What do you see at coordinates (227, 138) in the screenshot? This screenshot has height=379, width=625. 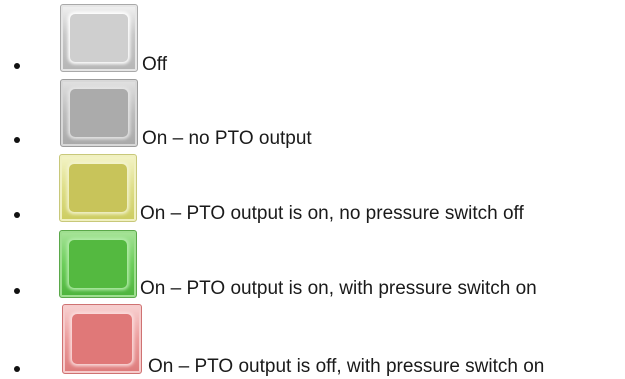 I see `legend-label: On – no PTO output` at bounding box center [227, 138].